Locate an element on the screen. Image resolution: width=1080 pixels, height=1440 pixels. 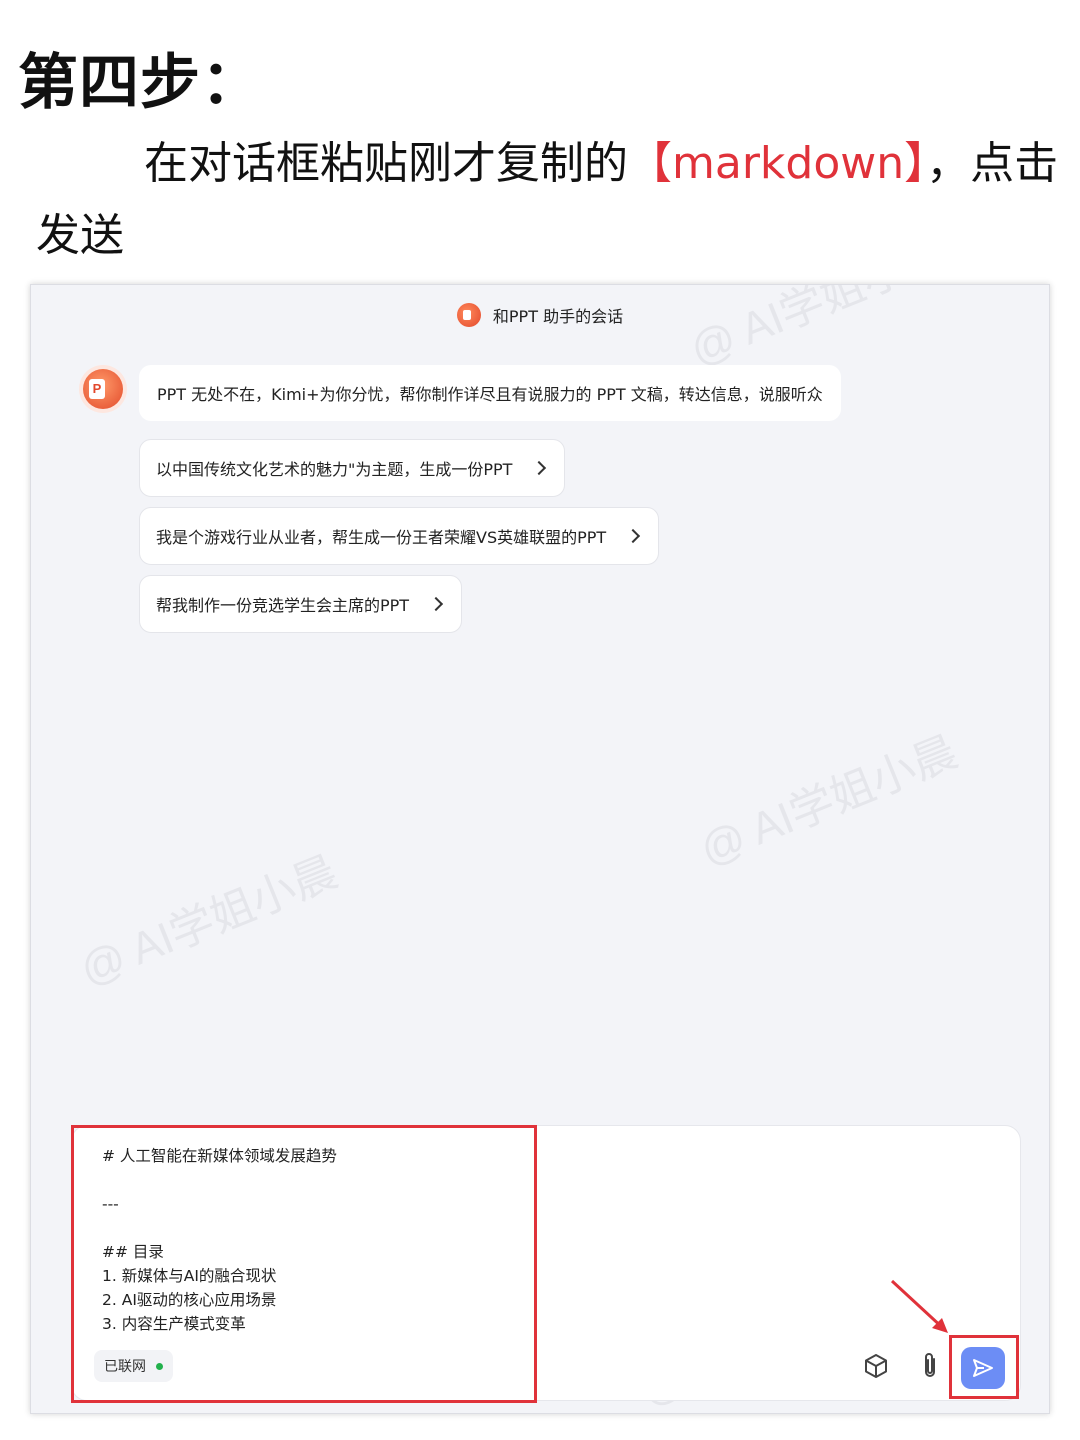
suggestion-label: 以中国传统文化艺术的魅力"为主题，生成一份PPT is located at coordinates (334, 469).